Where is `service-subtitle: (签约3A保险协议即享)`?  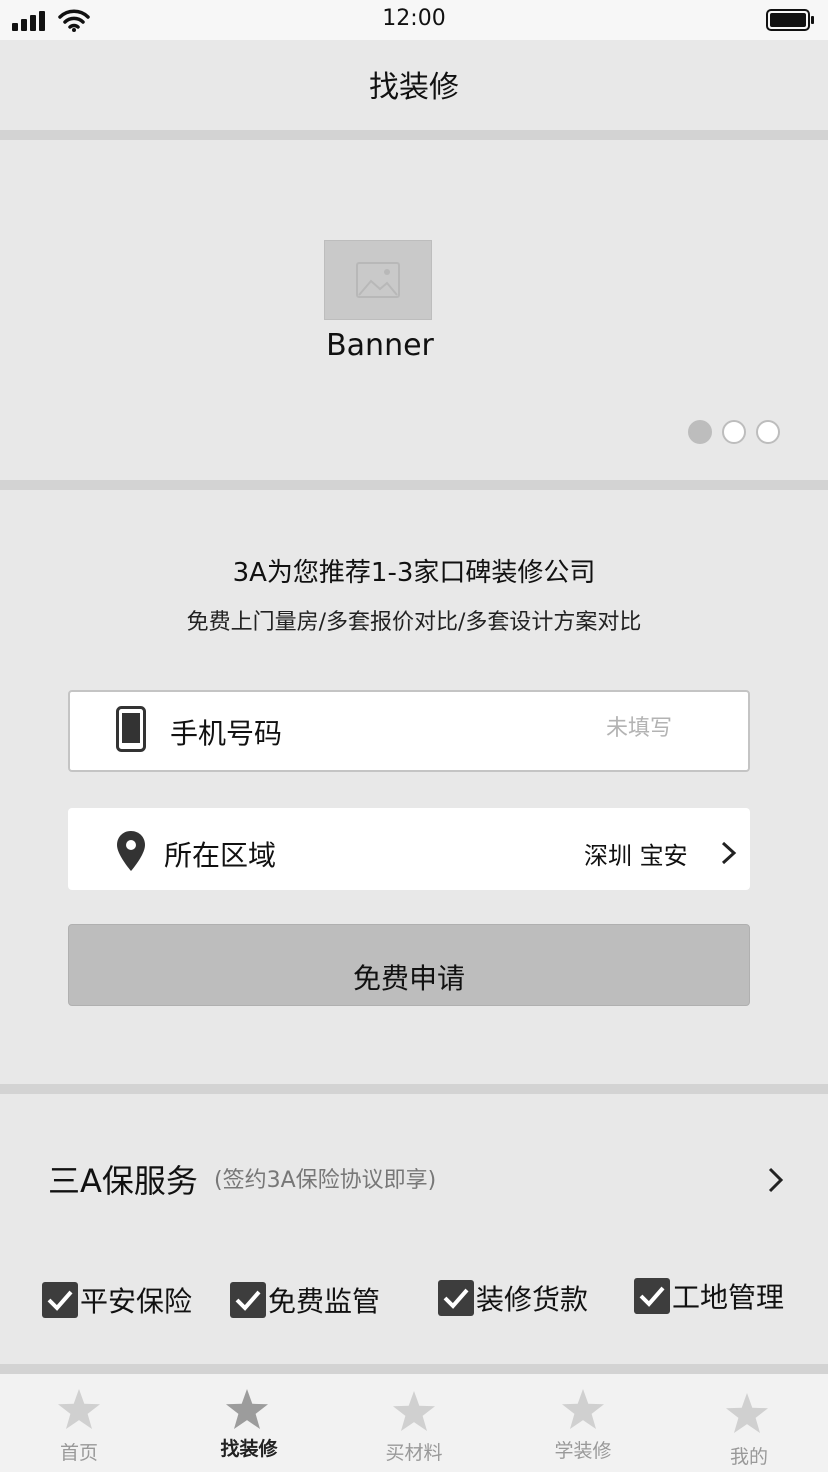 service-subtitle: (签约3A保险协议即享) is located at coordinates (325, 1180).